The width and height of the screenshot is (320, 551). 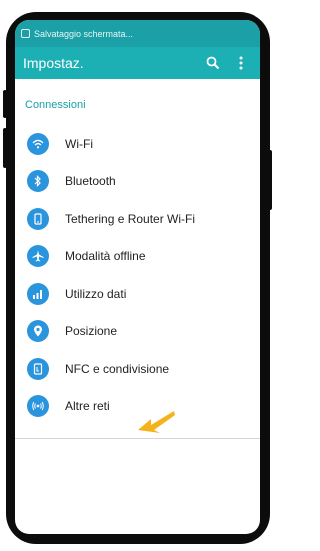 What do you see at coordinates (38, 368) in the screenshot?
I see `nfc-icon` at bounding box center [38, 368].